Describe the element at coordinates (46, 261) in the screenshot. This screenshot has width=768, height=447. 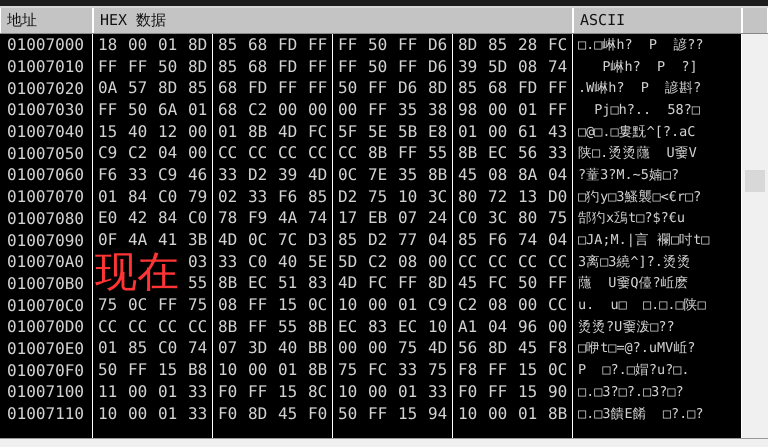
I see `address-cell: 010070A0` at that location.